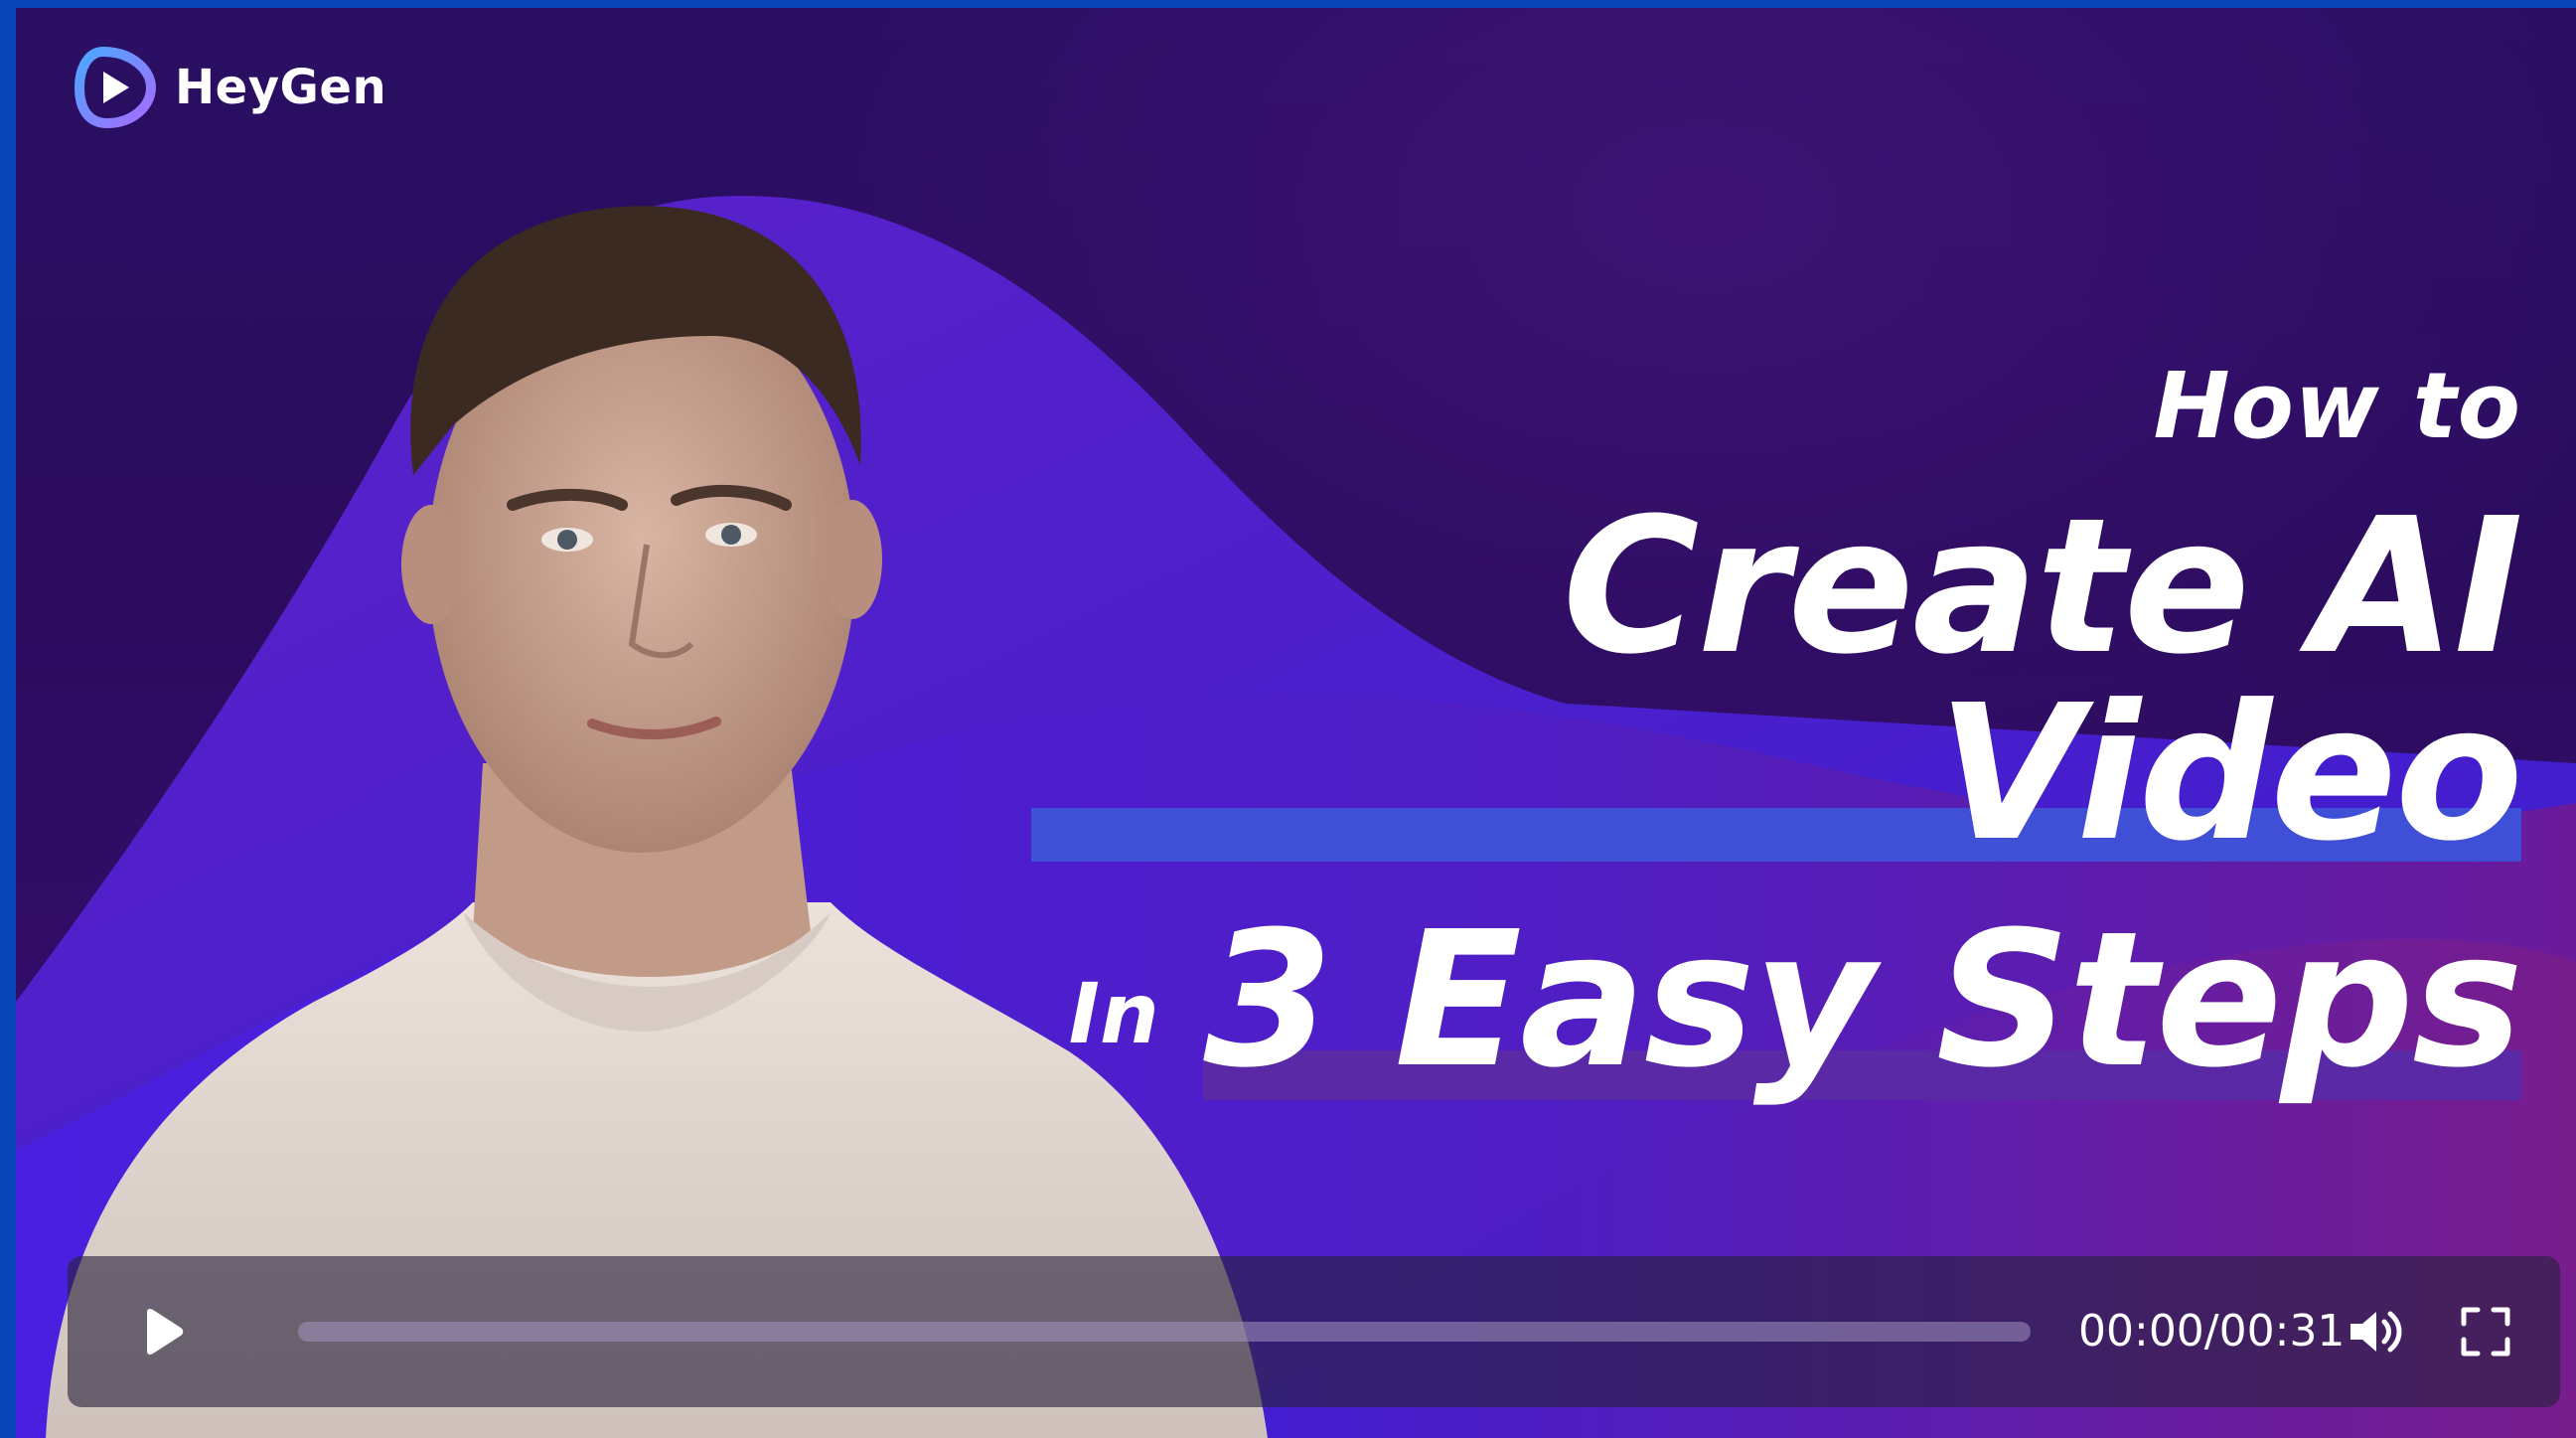 This screenshot has height=1438, width=2576. I want to click on fullscreen-icon, so click(2485, 1332).